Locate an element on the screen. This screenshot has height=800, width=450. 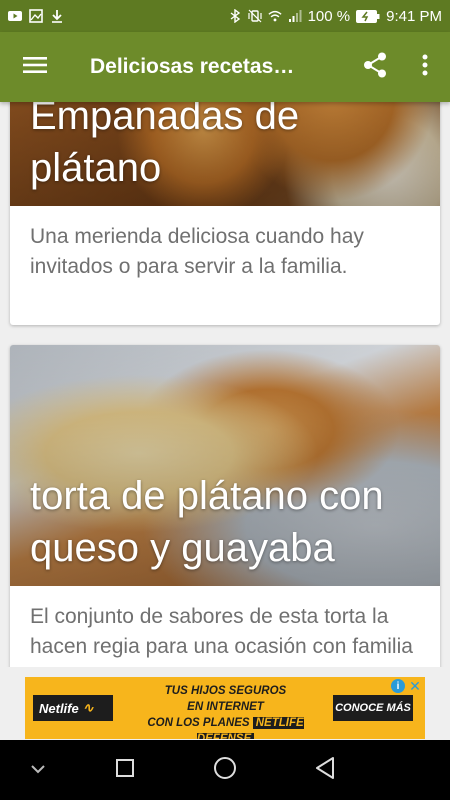
clock: 9:41 PM is located at coordinates (414, 16).